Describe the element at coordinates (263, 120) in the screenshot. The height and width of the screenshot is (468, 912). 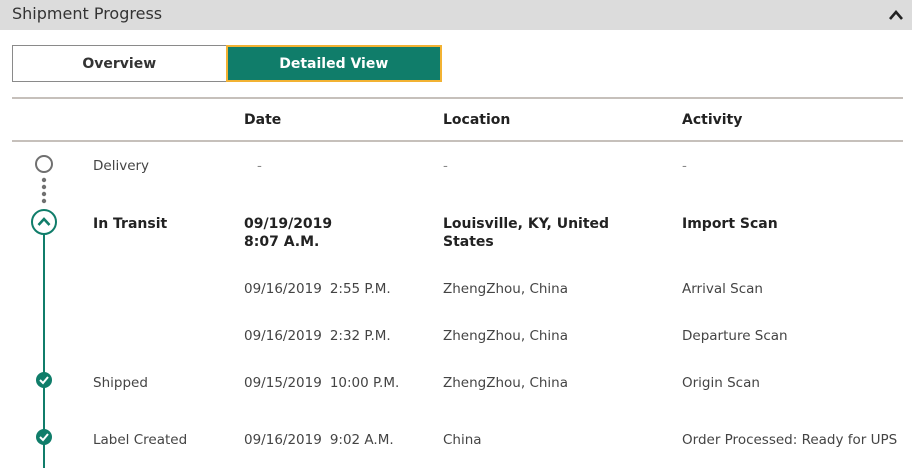
I see `column-header-date: Date` at that location.